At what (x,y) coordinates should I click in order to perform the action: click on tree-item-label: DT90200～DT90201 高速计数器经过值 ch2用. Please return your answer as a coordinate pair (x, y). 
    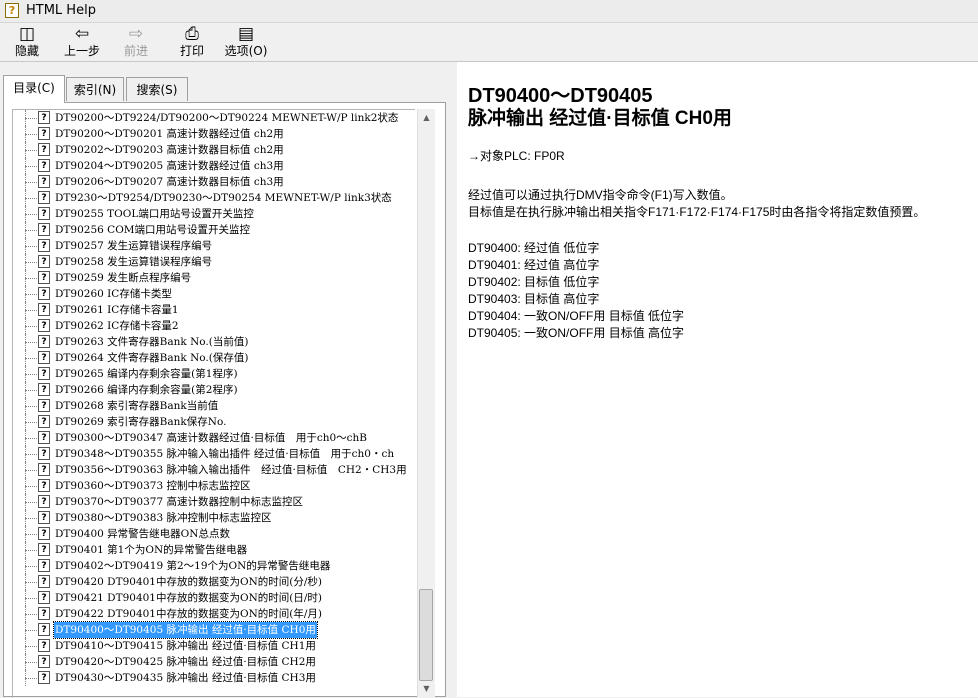
    Looking at the image, I should click on (169, 134).